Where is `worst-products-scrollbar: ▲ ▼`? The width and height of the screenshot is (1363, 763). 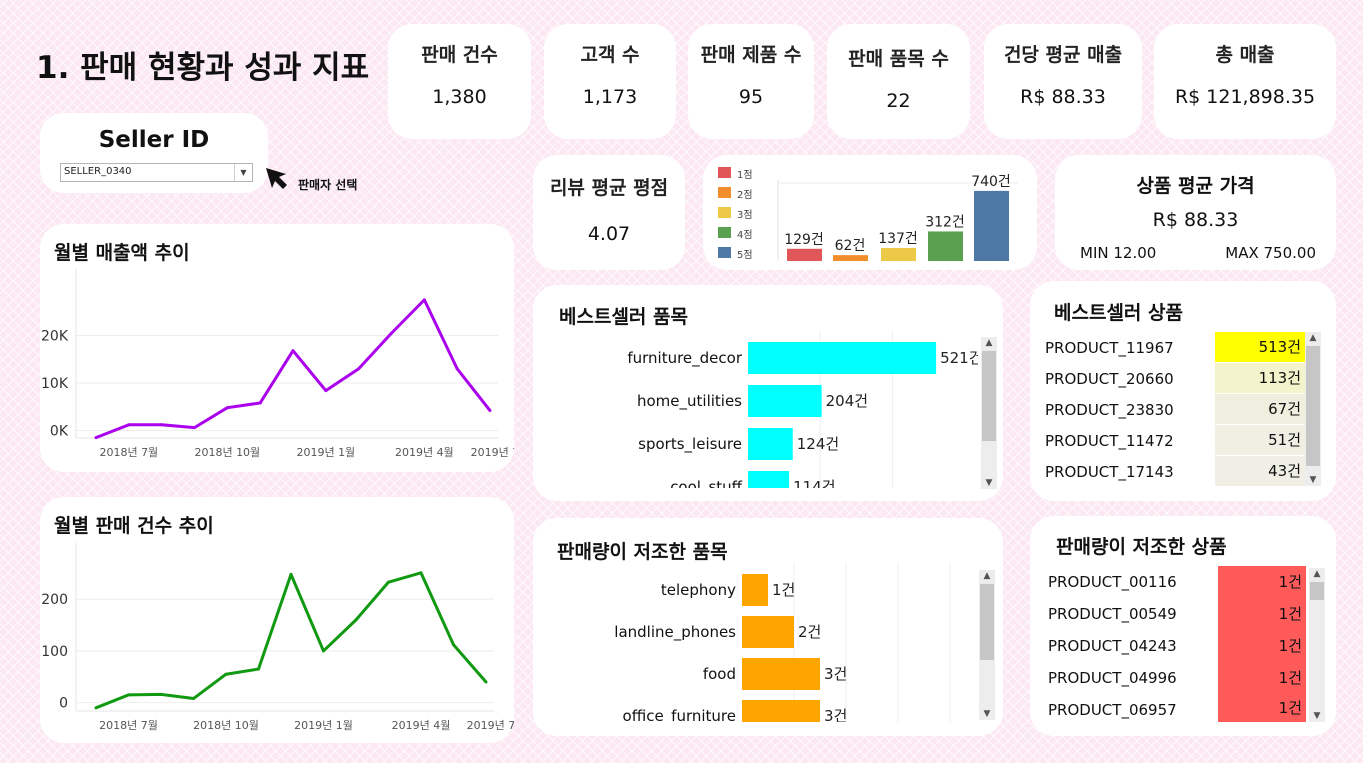 worst-products-scrollbar: ▲ ▼ is located at coordinates (1317, 645).